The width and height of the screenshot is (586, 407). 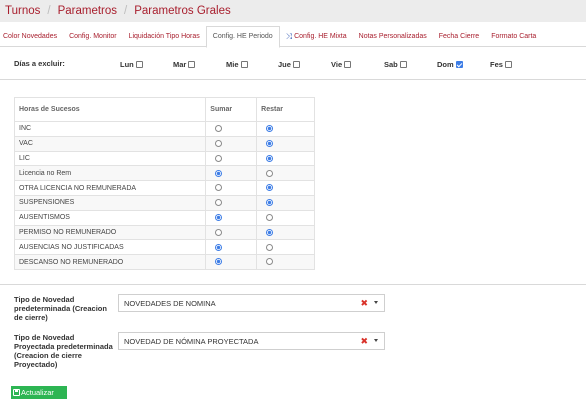 I want to click on day-checkbox-dom: Dom, so click(x=450, y=64).